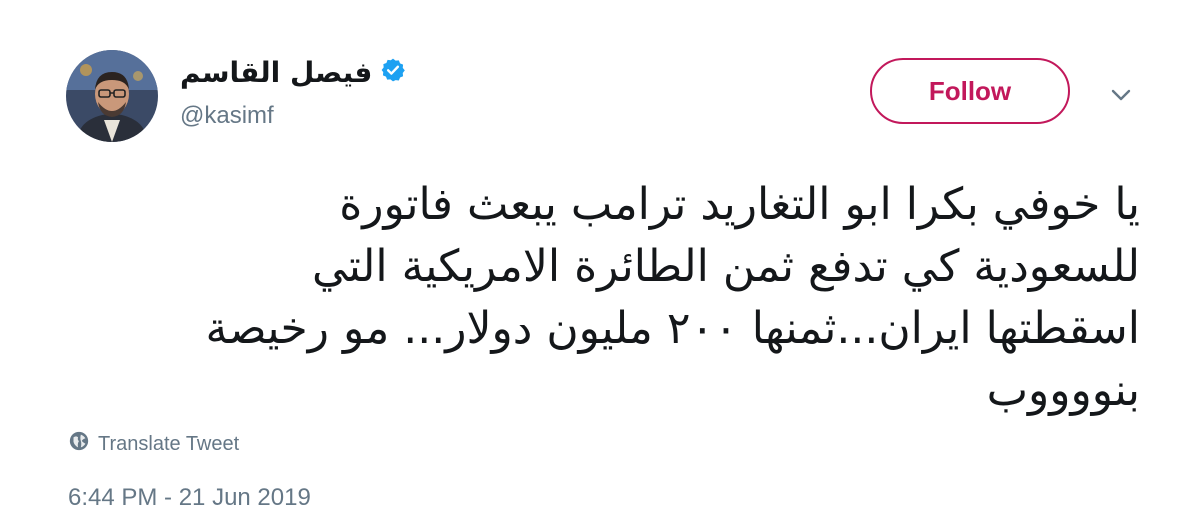  I want to click on tweet-timestamp: 6:44 PM - 21 Jun 2019, so click(189, 498).